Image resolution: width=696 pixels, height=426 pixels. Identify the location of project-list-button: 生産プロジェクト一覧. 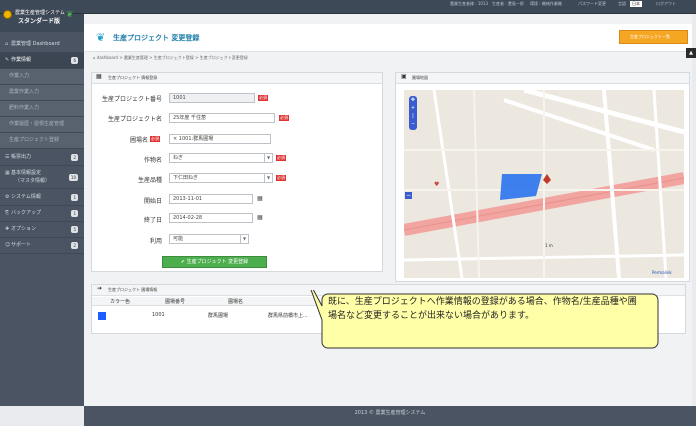
(653, 37).